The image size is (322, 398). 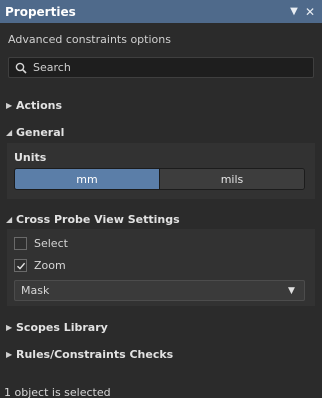 I want to click on section-general-header: ◢ General, so click(x=35, y=132).